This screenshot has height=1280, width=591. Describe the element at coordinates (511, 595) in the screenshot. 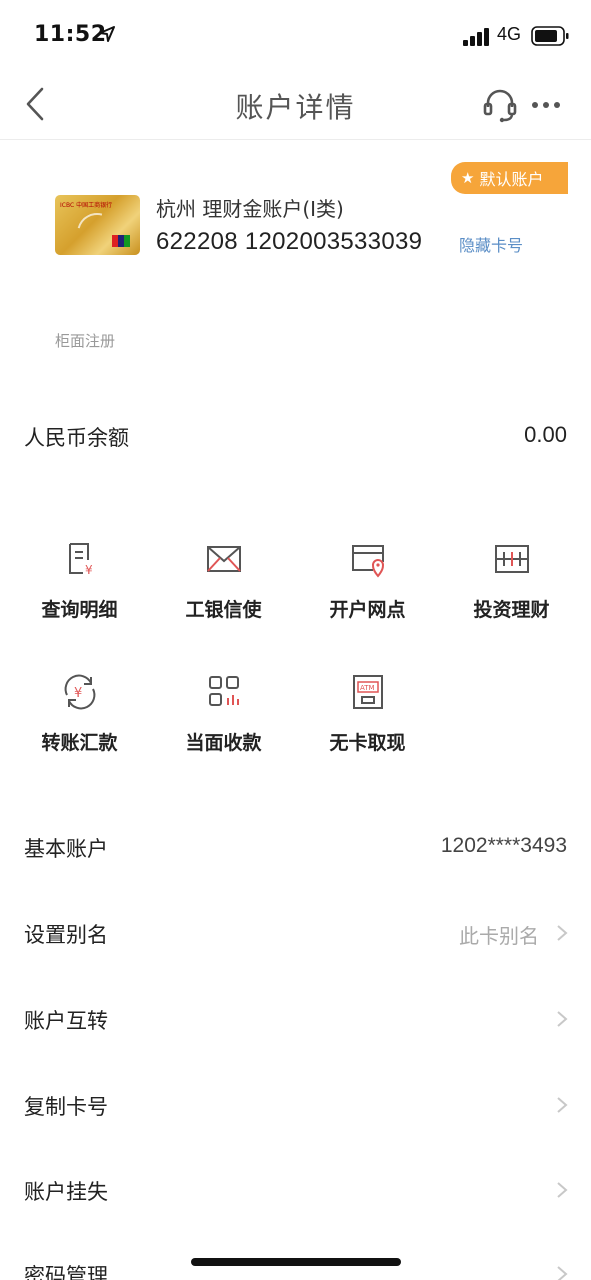

I see `grid-investment: 投资理财` at that location.